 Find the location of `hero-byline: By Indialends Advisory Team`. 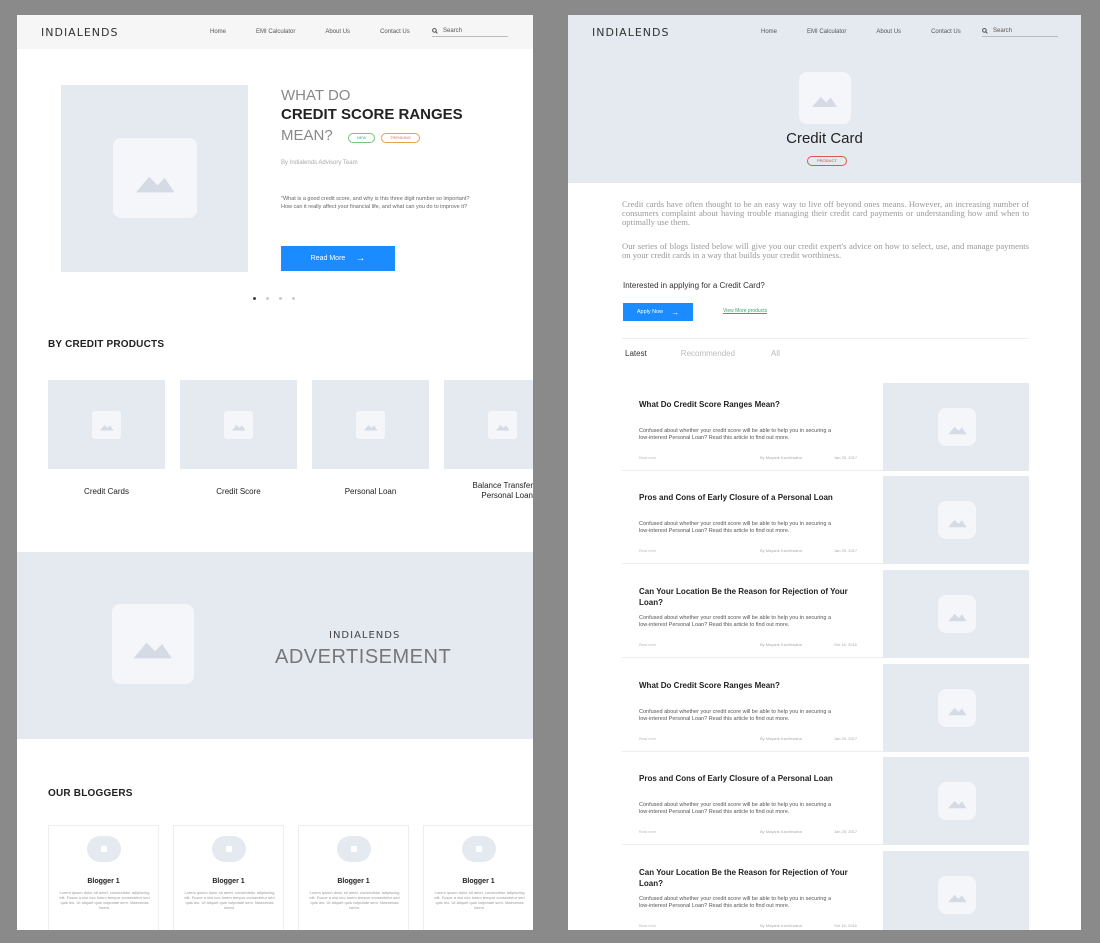

hero-byline: By Indialends Advisory Team is located at coordinates (319, 163).